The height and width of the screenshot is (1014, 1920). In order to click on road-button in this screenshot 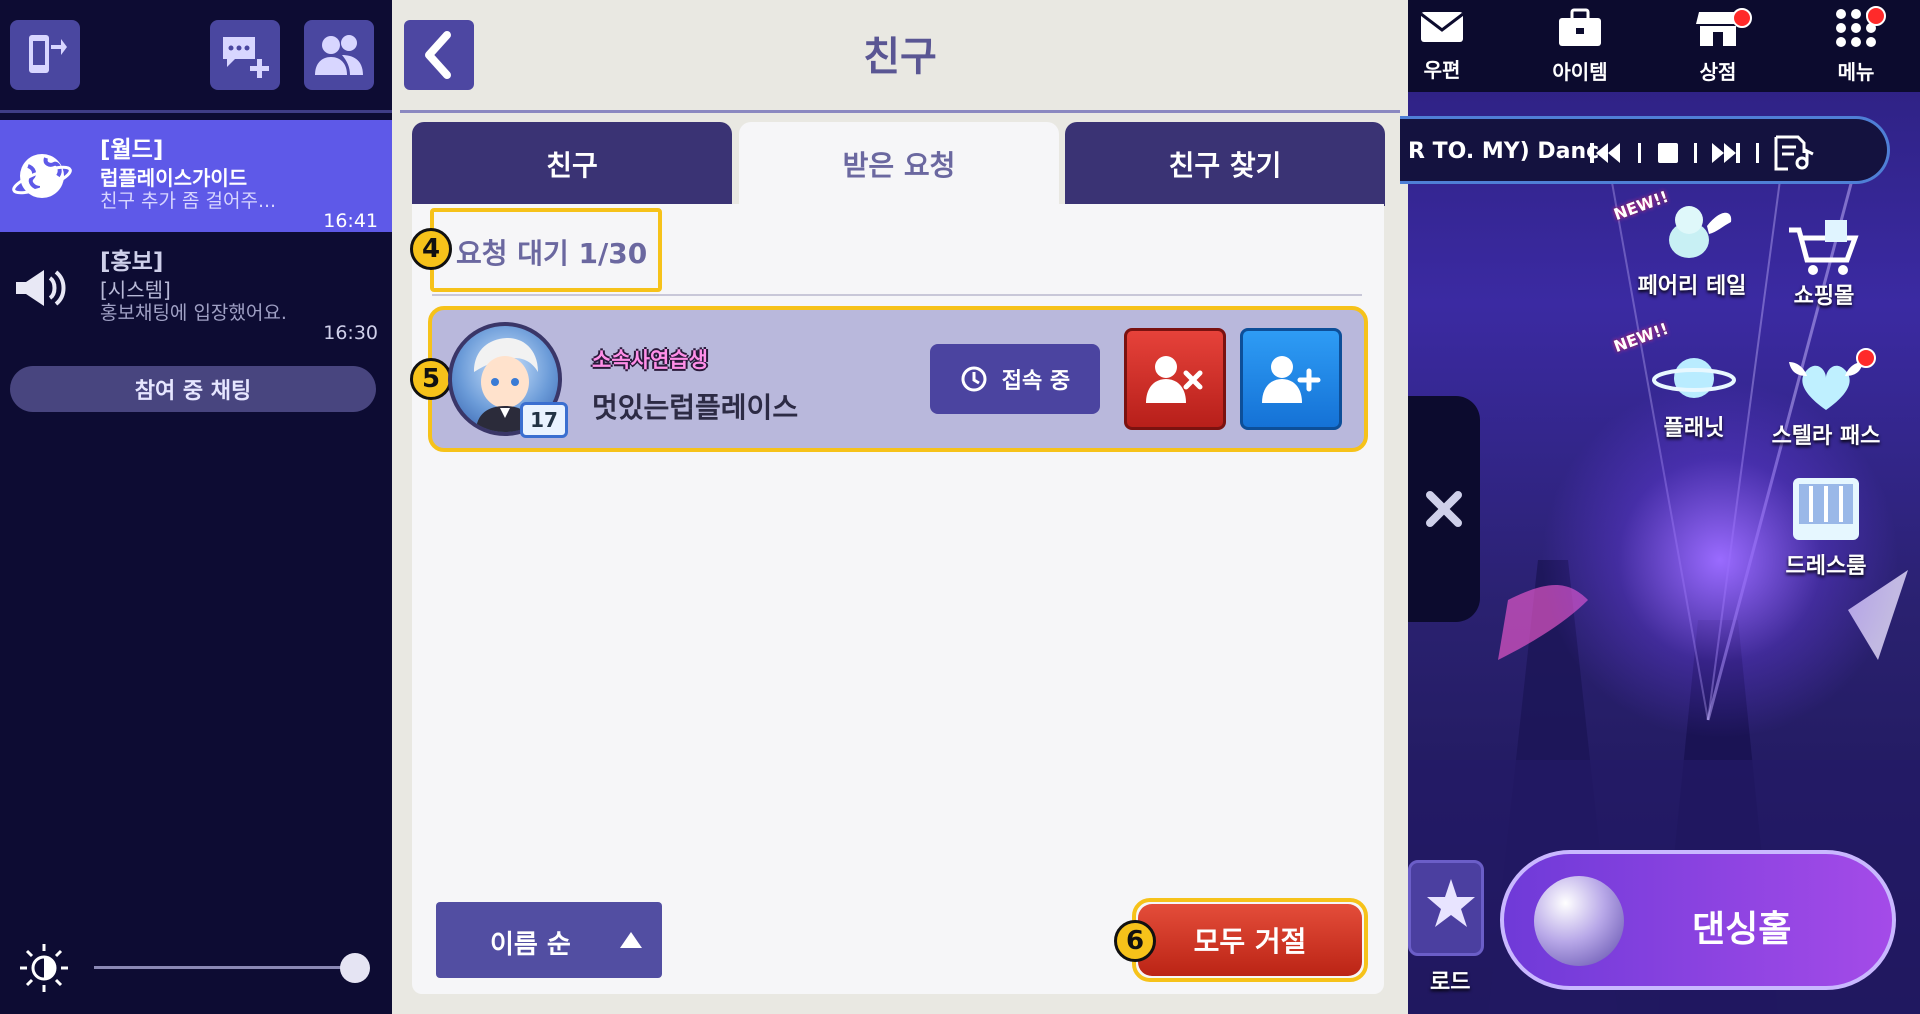, I will do `click(1446, 908)`.